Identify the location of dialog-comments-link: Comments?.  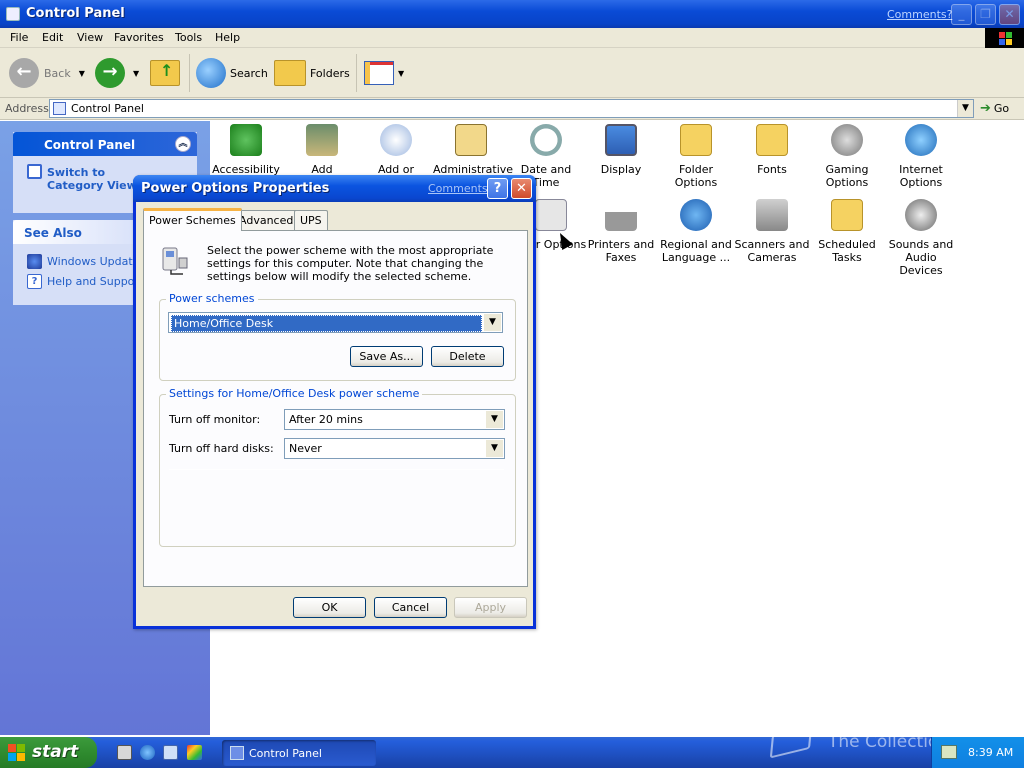
(460, 188).